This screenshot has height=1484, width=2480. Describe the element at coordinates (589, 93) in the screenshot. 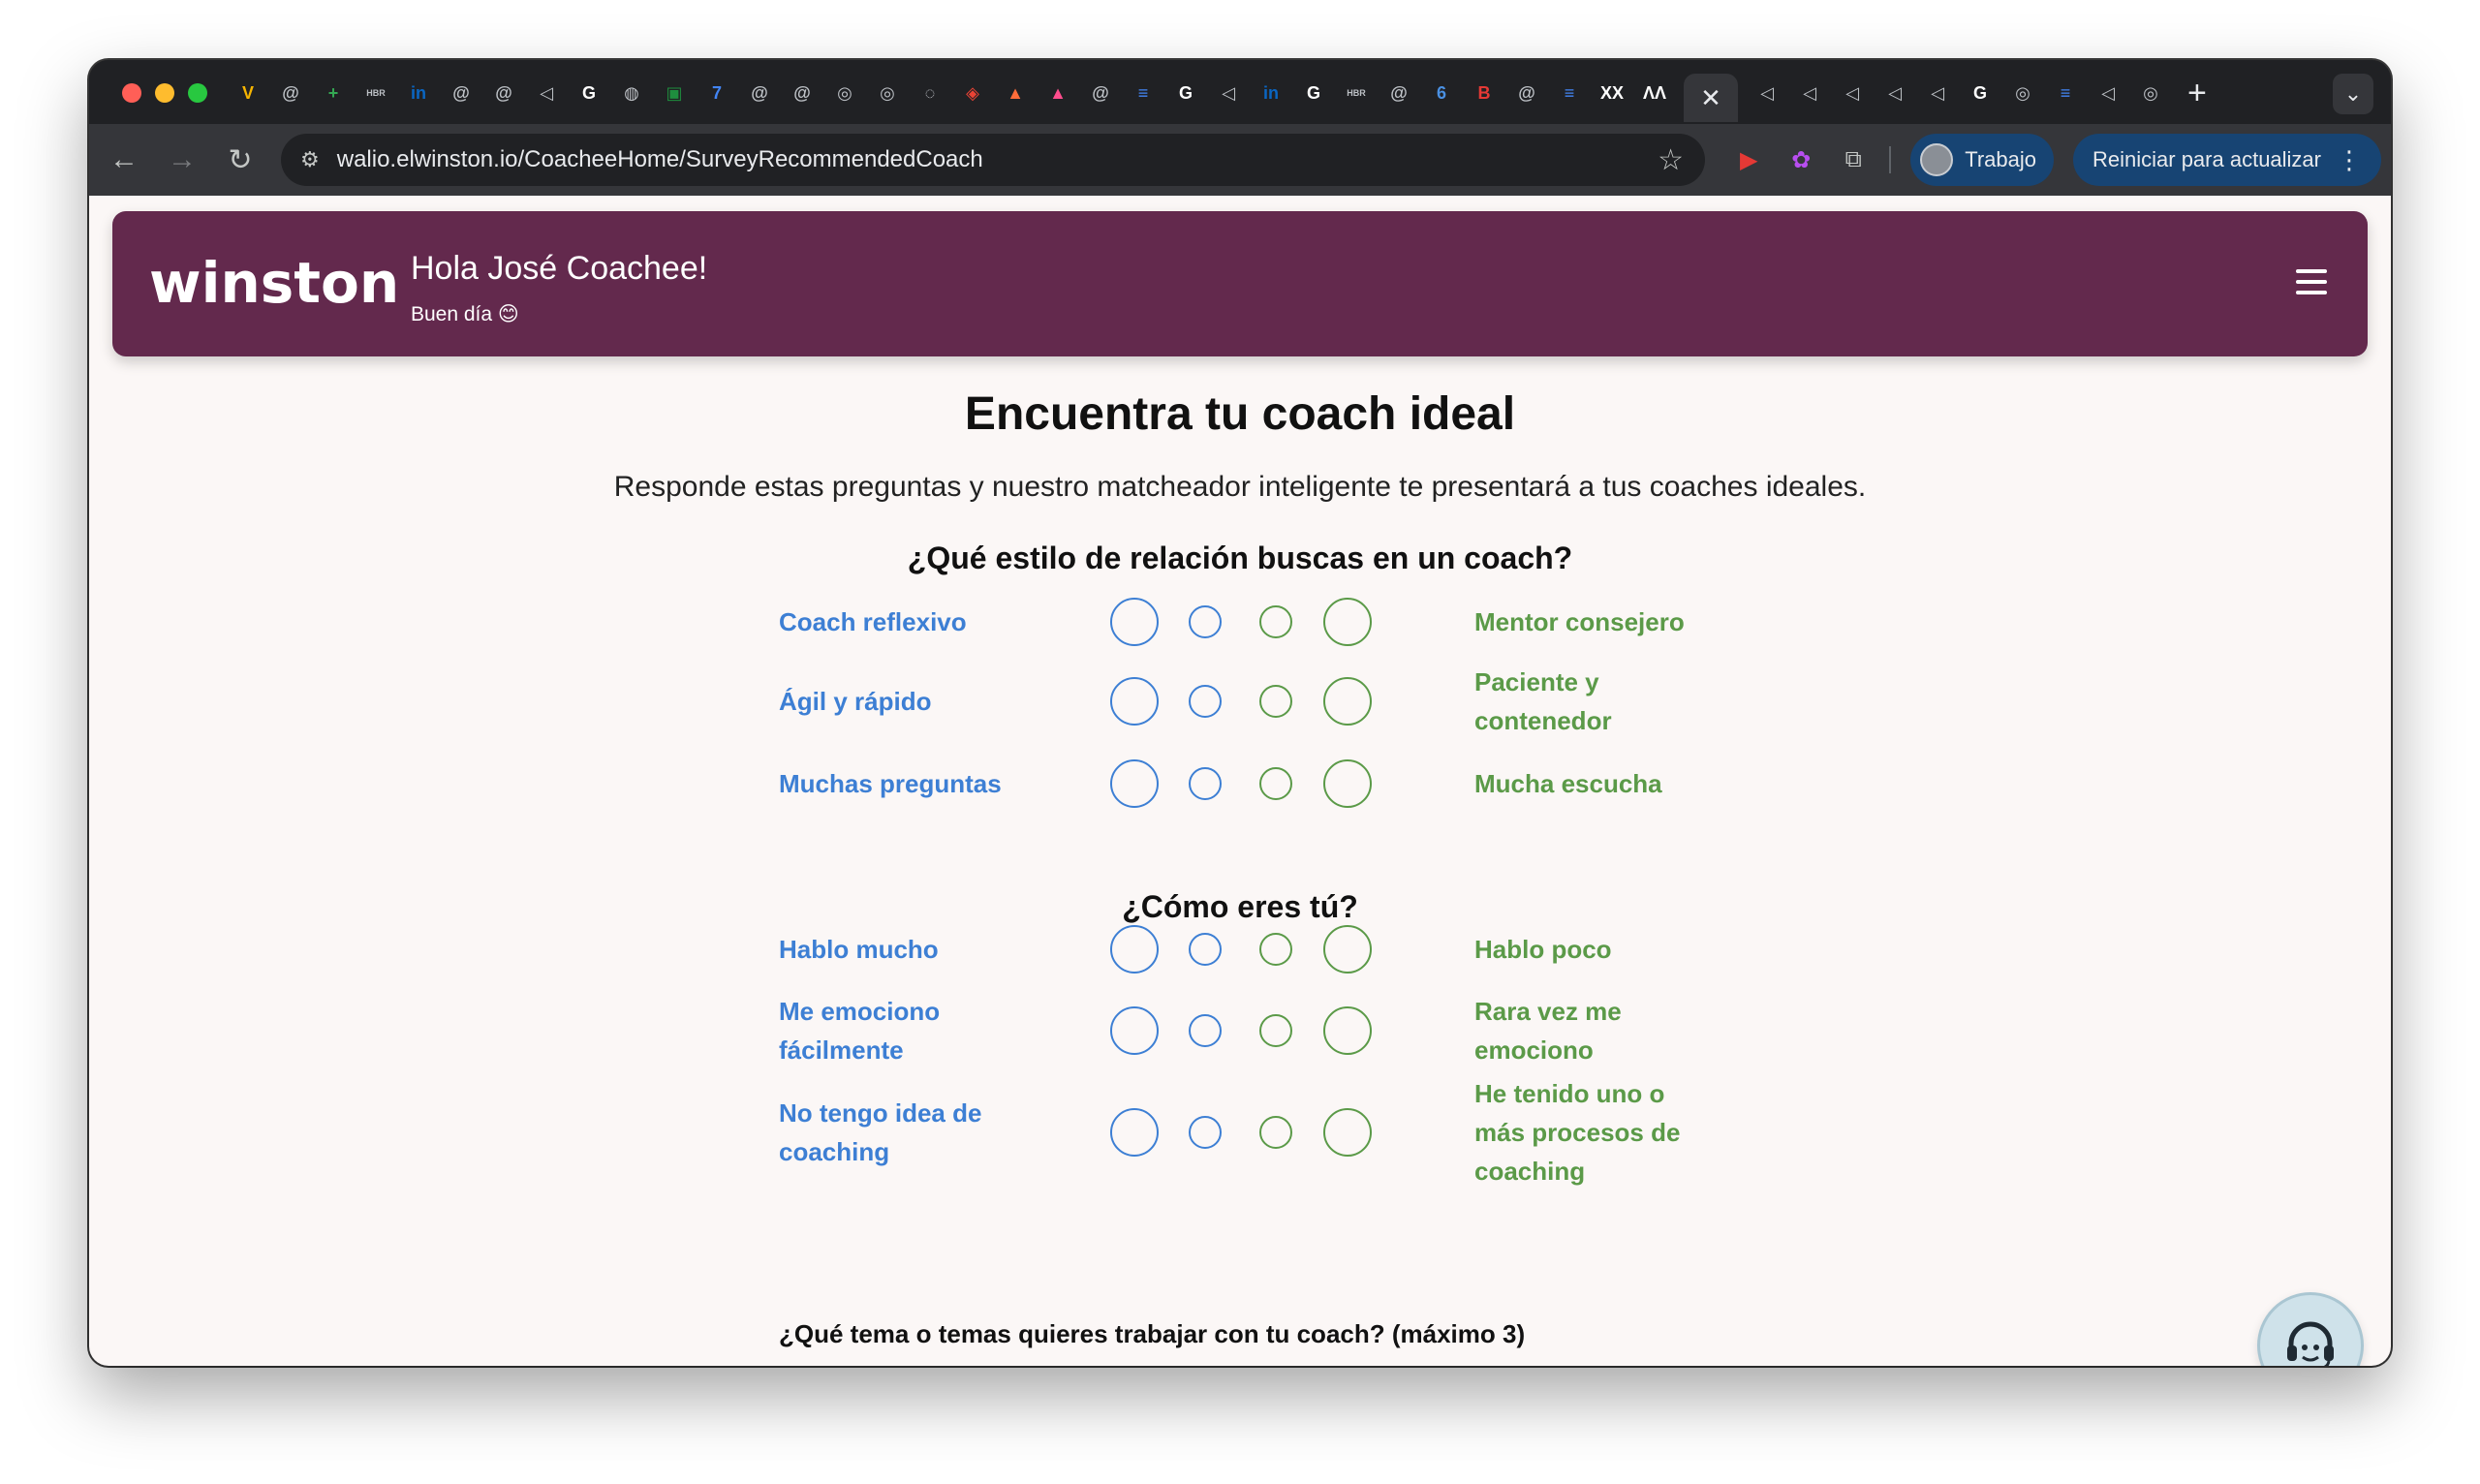

I see `tab-favicon-8: G` at that location.